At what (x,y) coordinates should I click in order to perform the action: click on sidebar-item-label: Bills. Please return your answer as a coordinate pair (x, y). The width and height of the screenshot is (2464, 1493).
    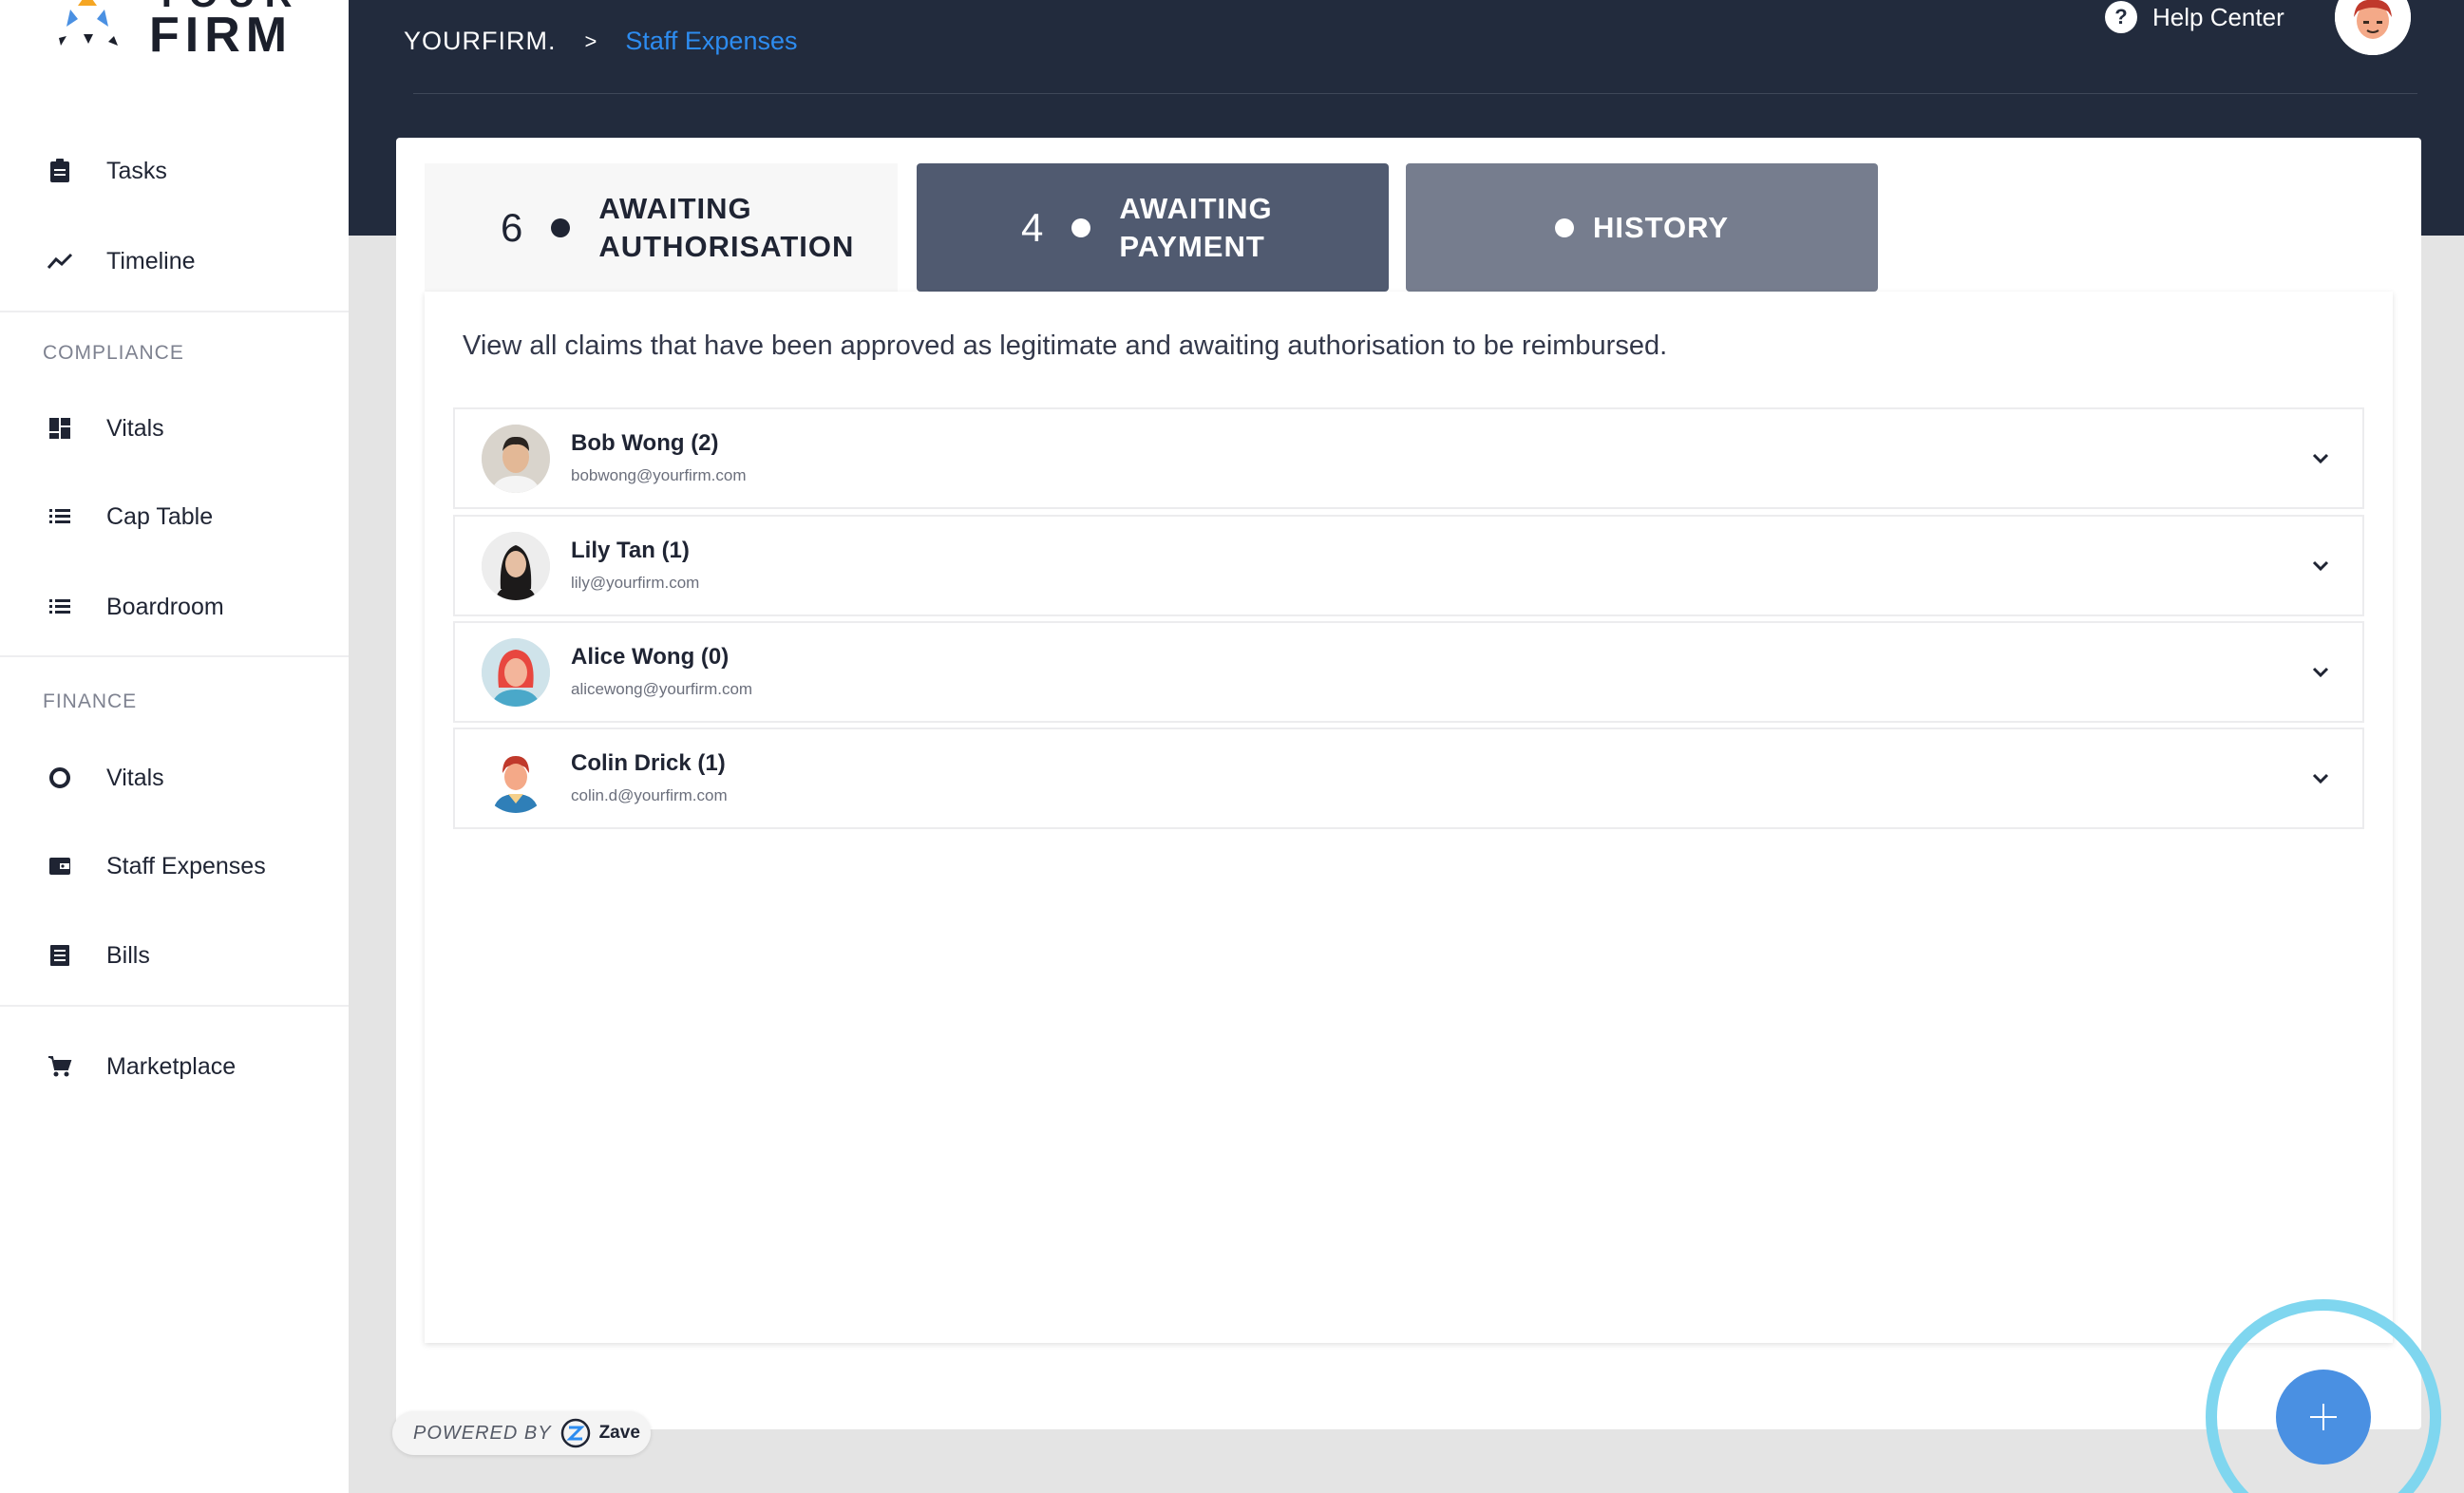
    Looking at the image, I should click on (128, 955).